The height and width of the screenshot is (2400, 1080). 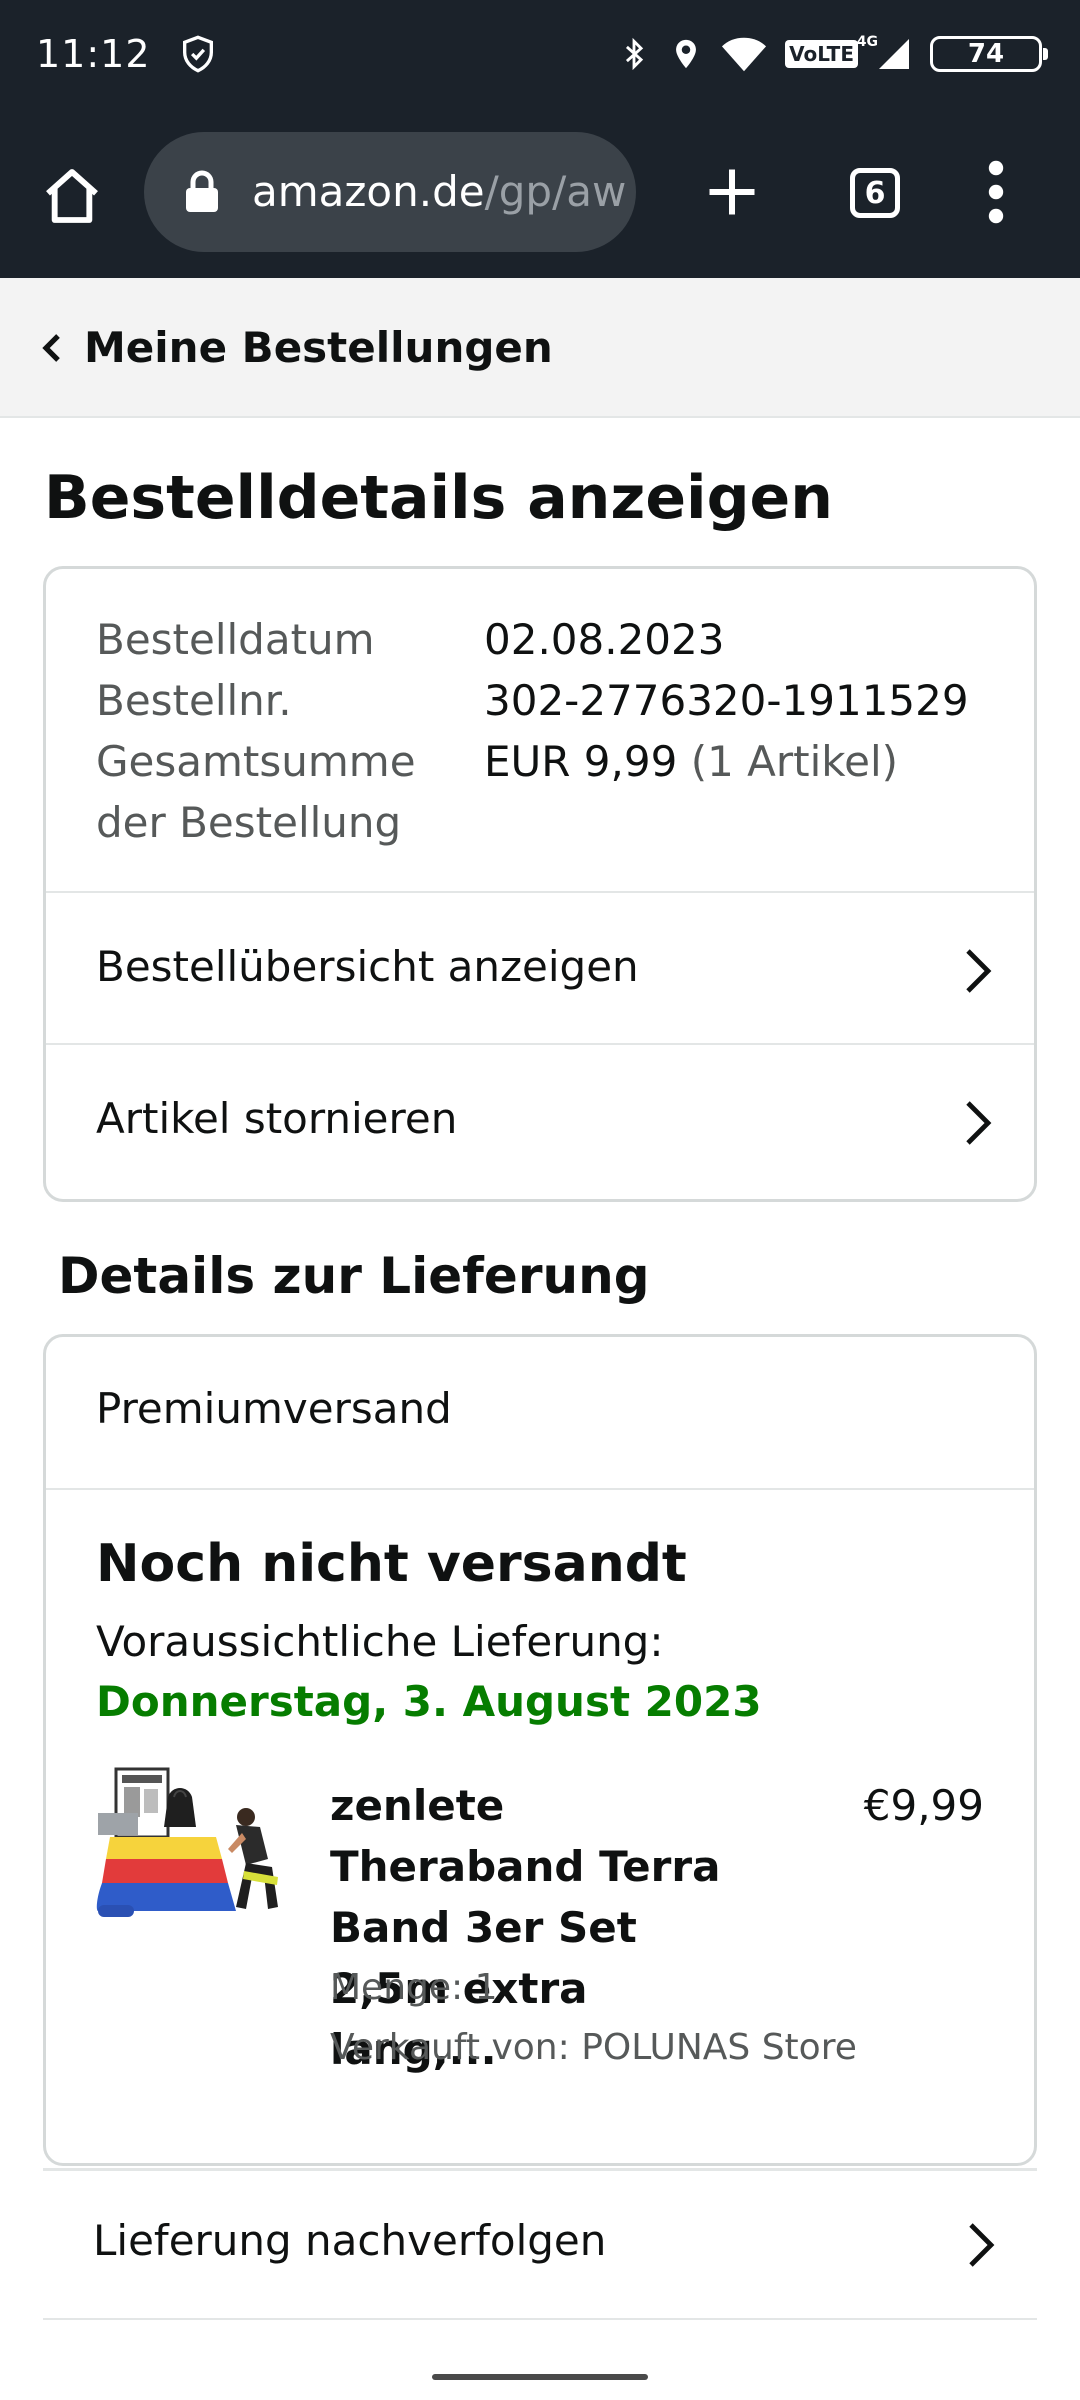 What do you see at coordinates (686, 54) in the screenshot?
I see `location-icon` at bounding box center [686, 54].